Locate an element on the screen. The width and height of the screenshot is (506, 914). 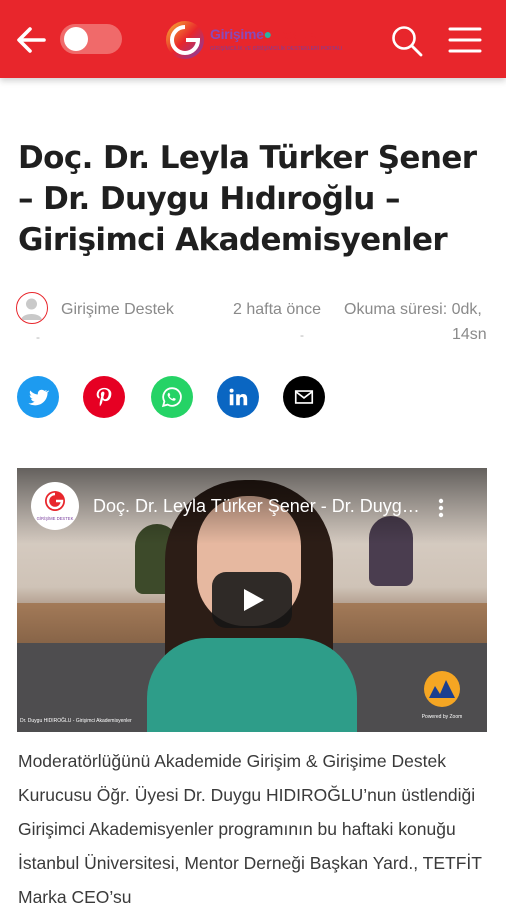
zoom-badge-icon: Powered by Zoom is located at coordinates (442, 695).